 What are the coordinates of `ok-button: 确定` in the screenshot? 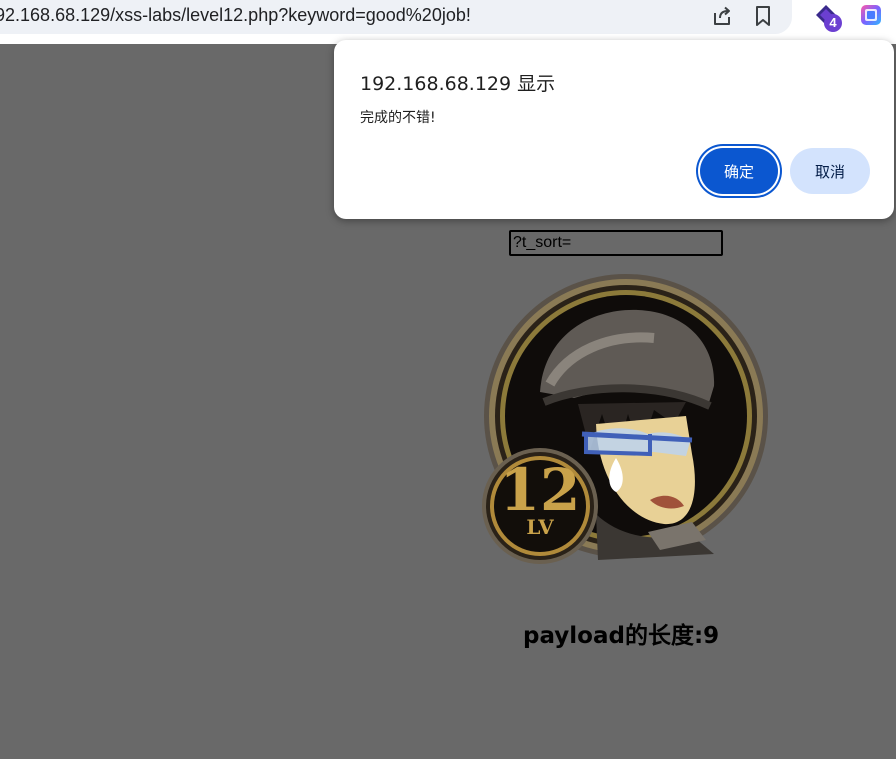 It's located at (739, 171).